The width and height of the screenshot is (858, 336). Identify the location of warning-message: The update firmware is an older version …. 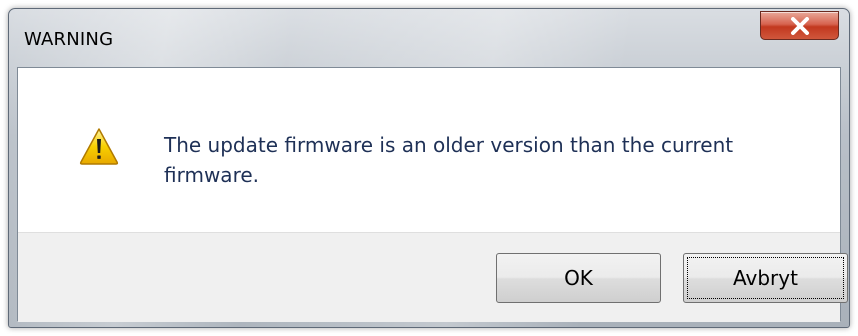
(449, 160).